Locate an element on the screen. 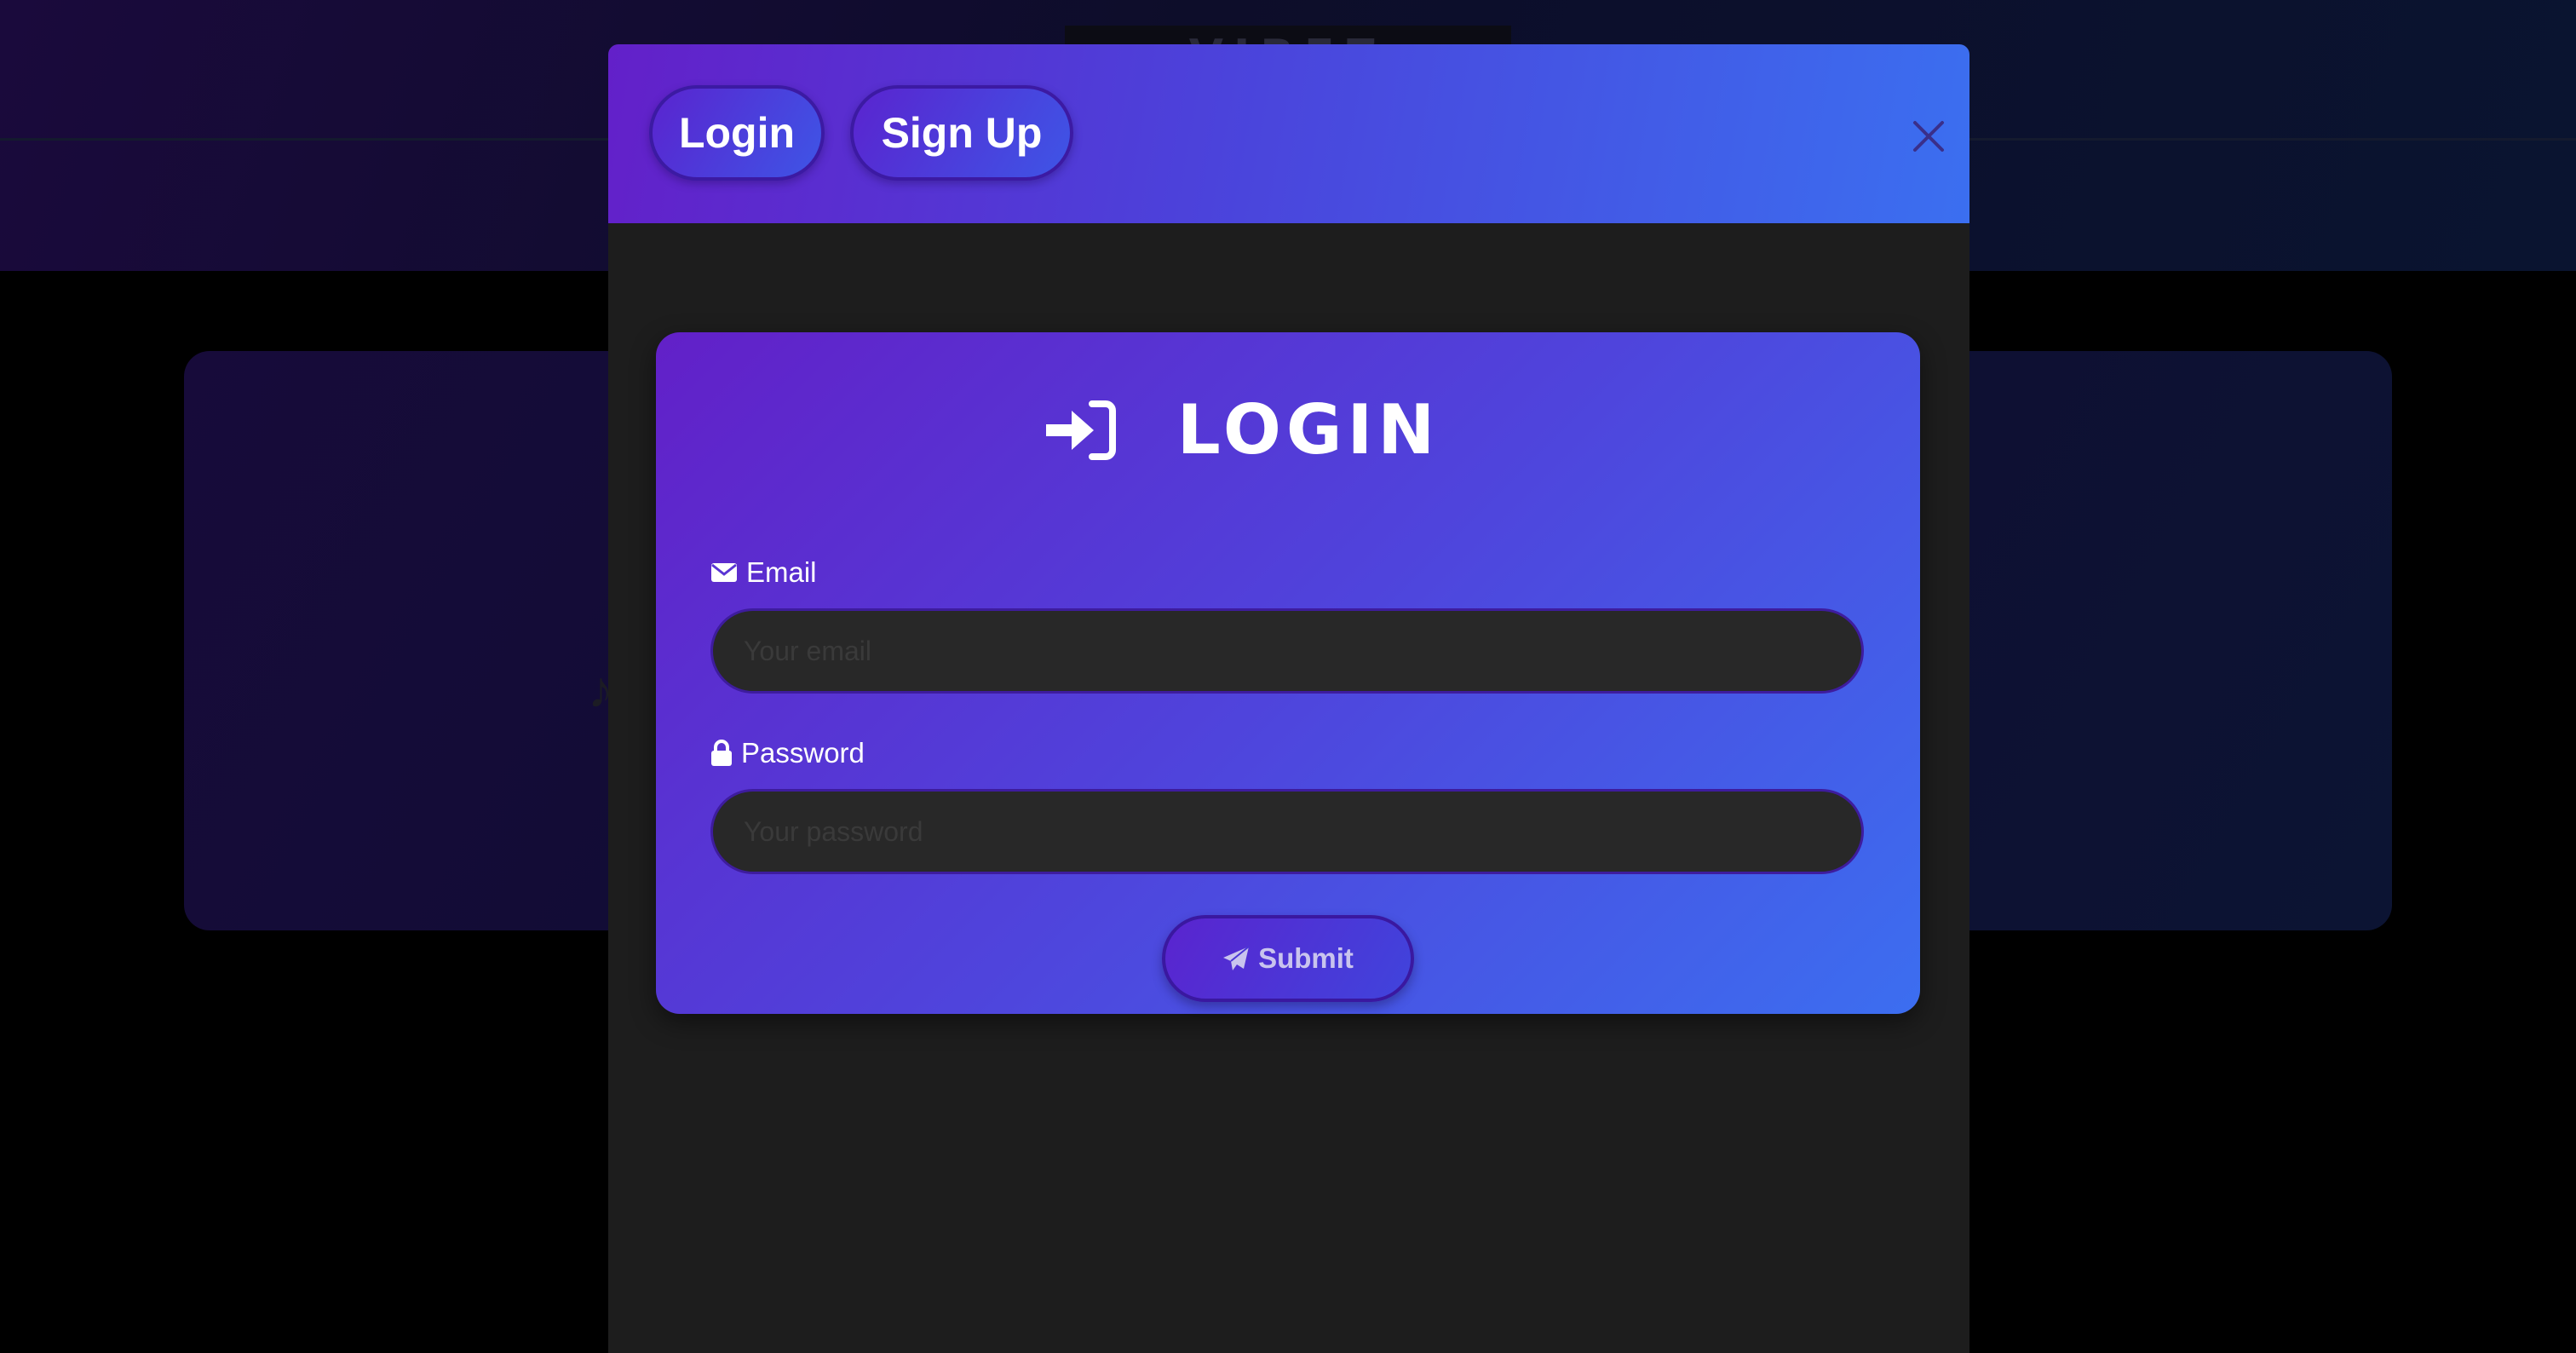  login-title-row: LOGIN is located at coordinates (1288, 430).